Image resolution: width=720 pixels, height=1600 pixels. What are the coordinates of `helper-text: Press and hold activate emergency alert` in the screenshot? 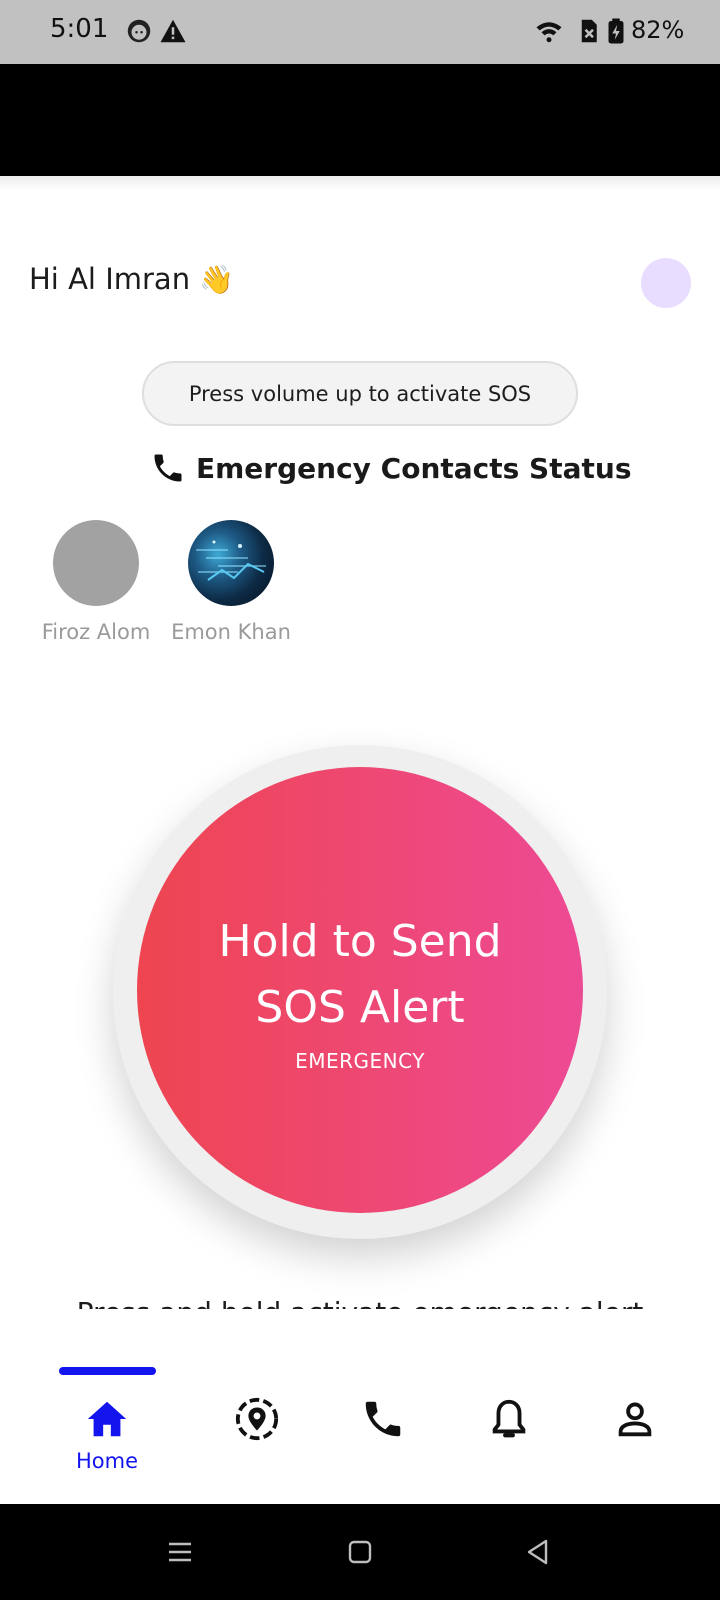 It's located at (360, 1302).